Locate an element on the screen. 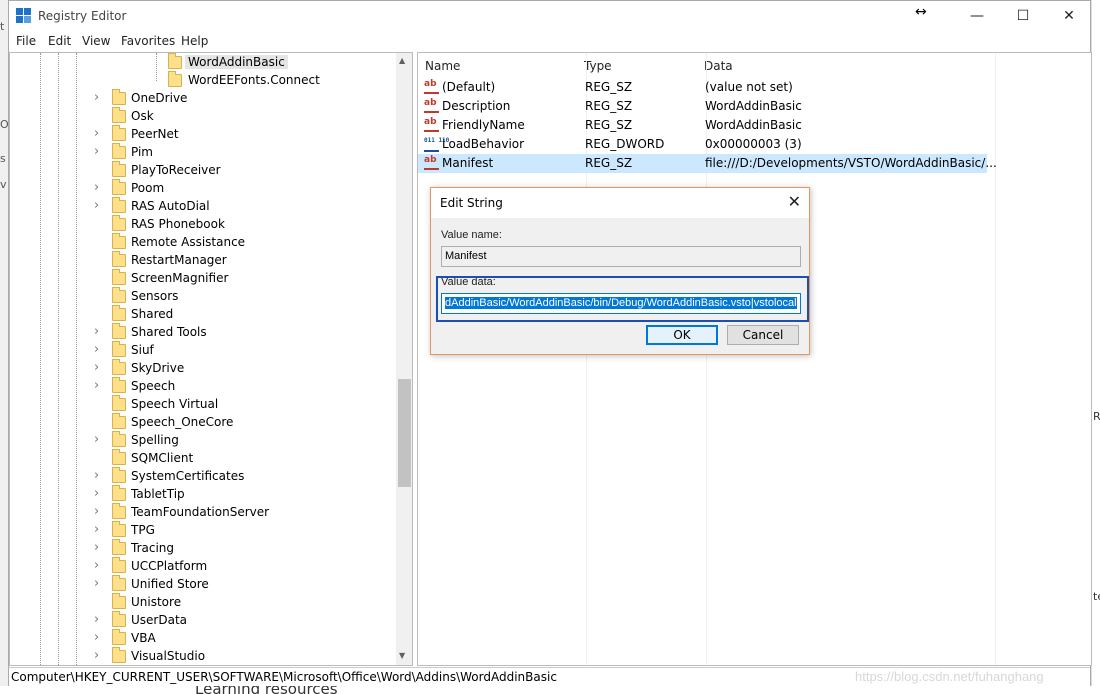 The height and width of the screenshot is (694, 1100). column-header-name: Name is located at coordinates (497, 65).